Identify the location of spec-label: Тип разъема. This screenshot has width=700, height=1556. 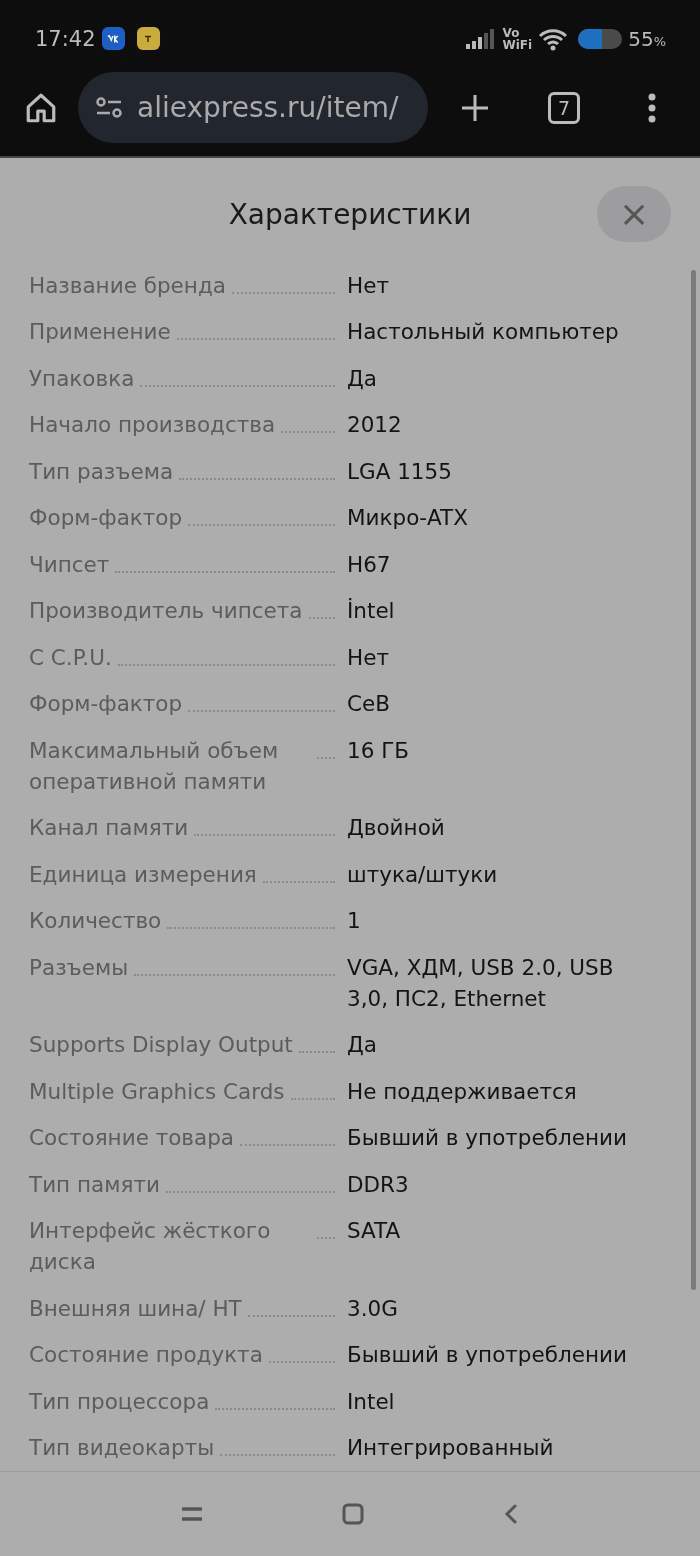
(101, 471).